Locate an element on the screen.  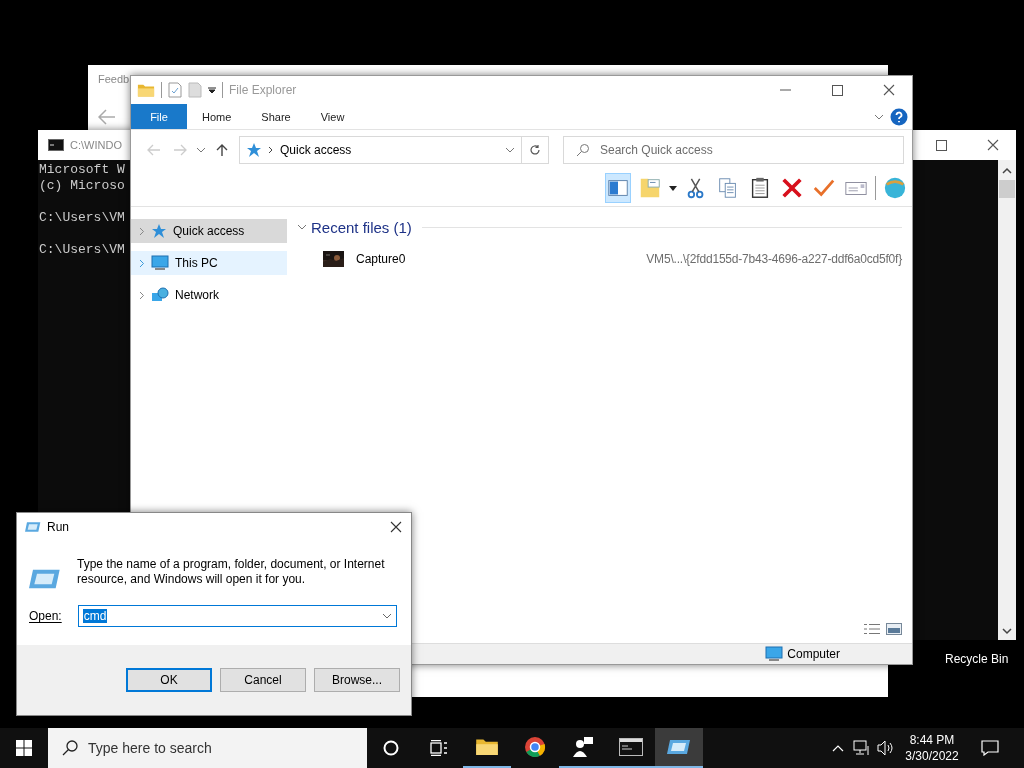
scroll-down-icon is located at coordinates (1007, 631).